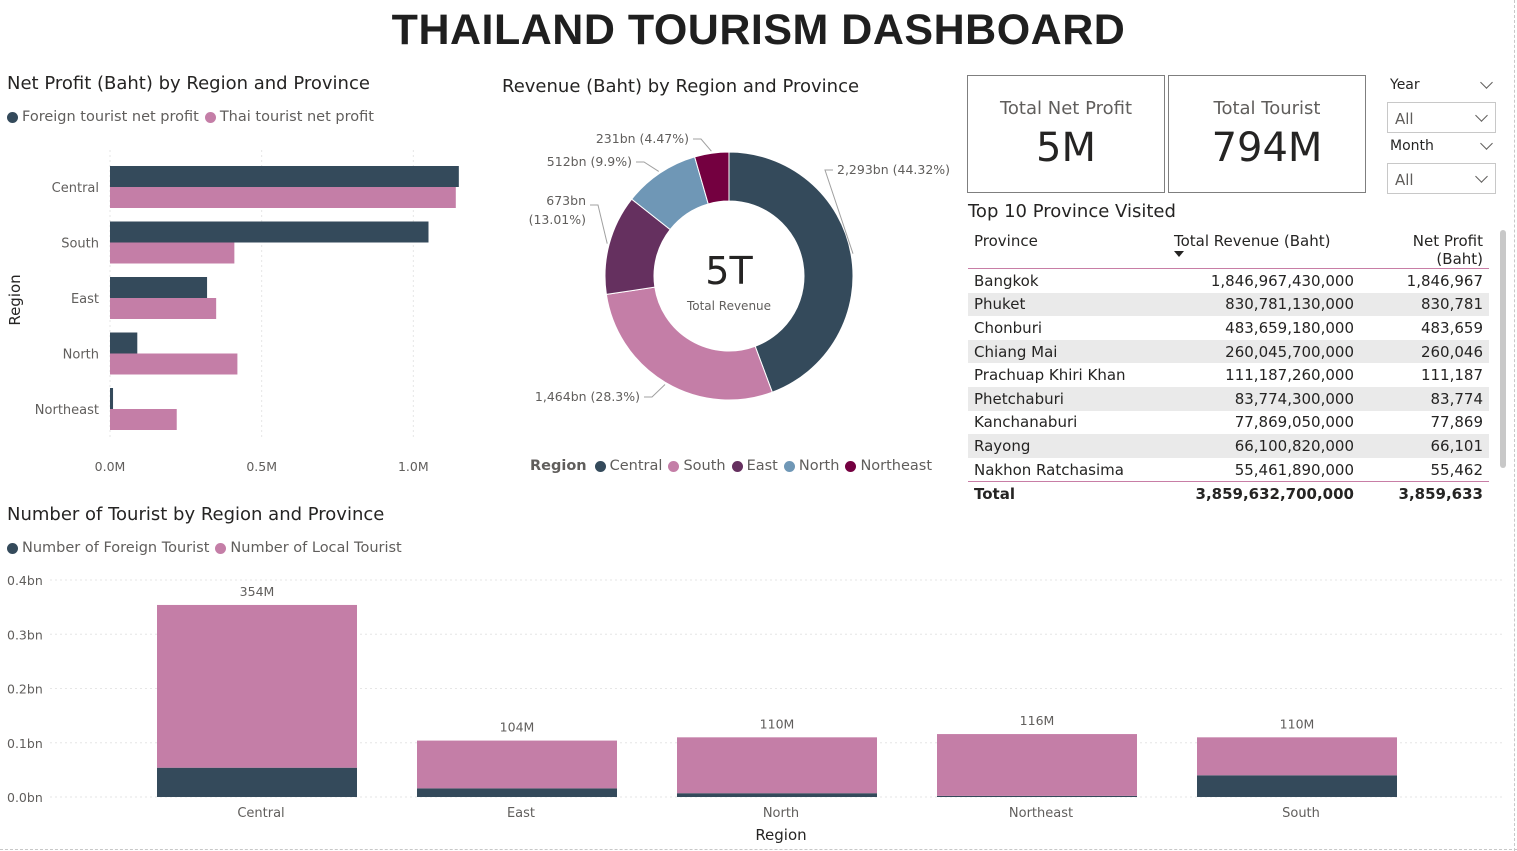 The image size is (1517, 851). Describe the element at coordinates (1267, 134) in the screenshot. I see `total-tourist-card: Total Tourist 794M` at that location.